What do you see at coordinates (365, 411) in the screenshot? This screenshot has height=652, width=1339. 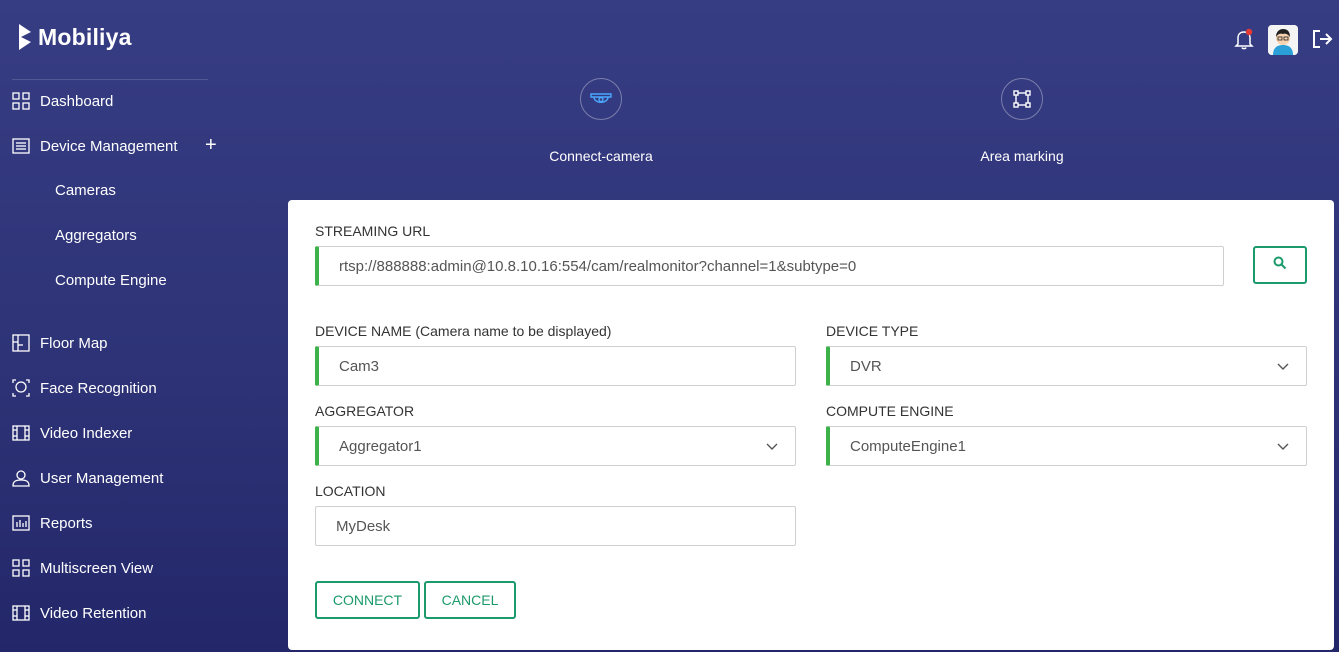 I see `aggregator-label: AGGREGATOR` at bounding box center [365, 411].